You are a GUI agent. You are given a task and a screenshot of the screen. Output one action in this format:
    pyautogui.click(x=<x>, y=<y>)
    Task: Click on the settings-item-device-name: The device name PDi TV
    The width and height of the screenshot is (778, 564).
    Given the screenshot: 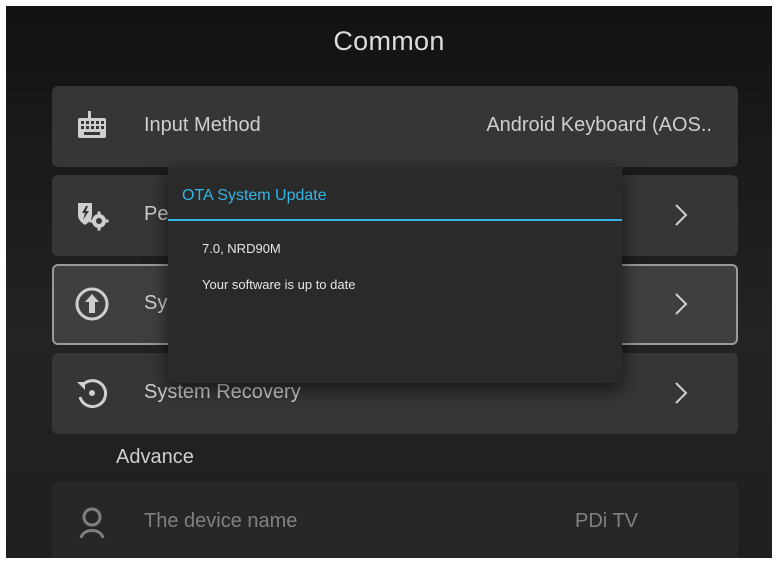 What is the action you would take?
    pyautogui.click(x=395, y=520)
    